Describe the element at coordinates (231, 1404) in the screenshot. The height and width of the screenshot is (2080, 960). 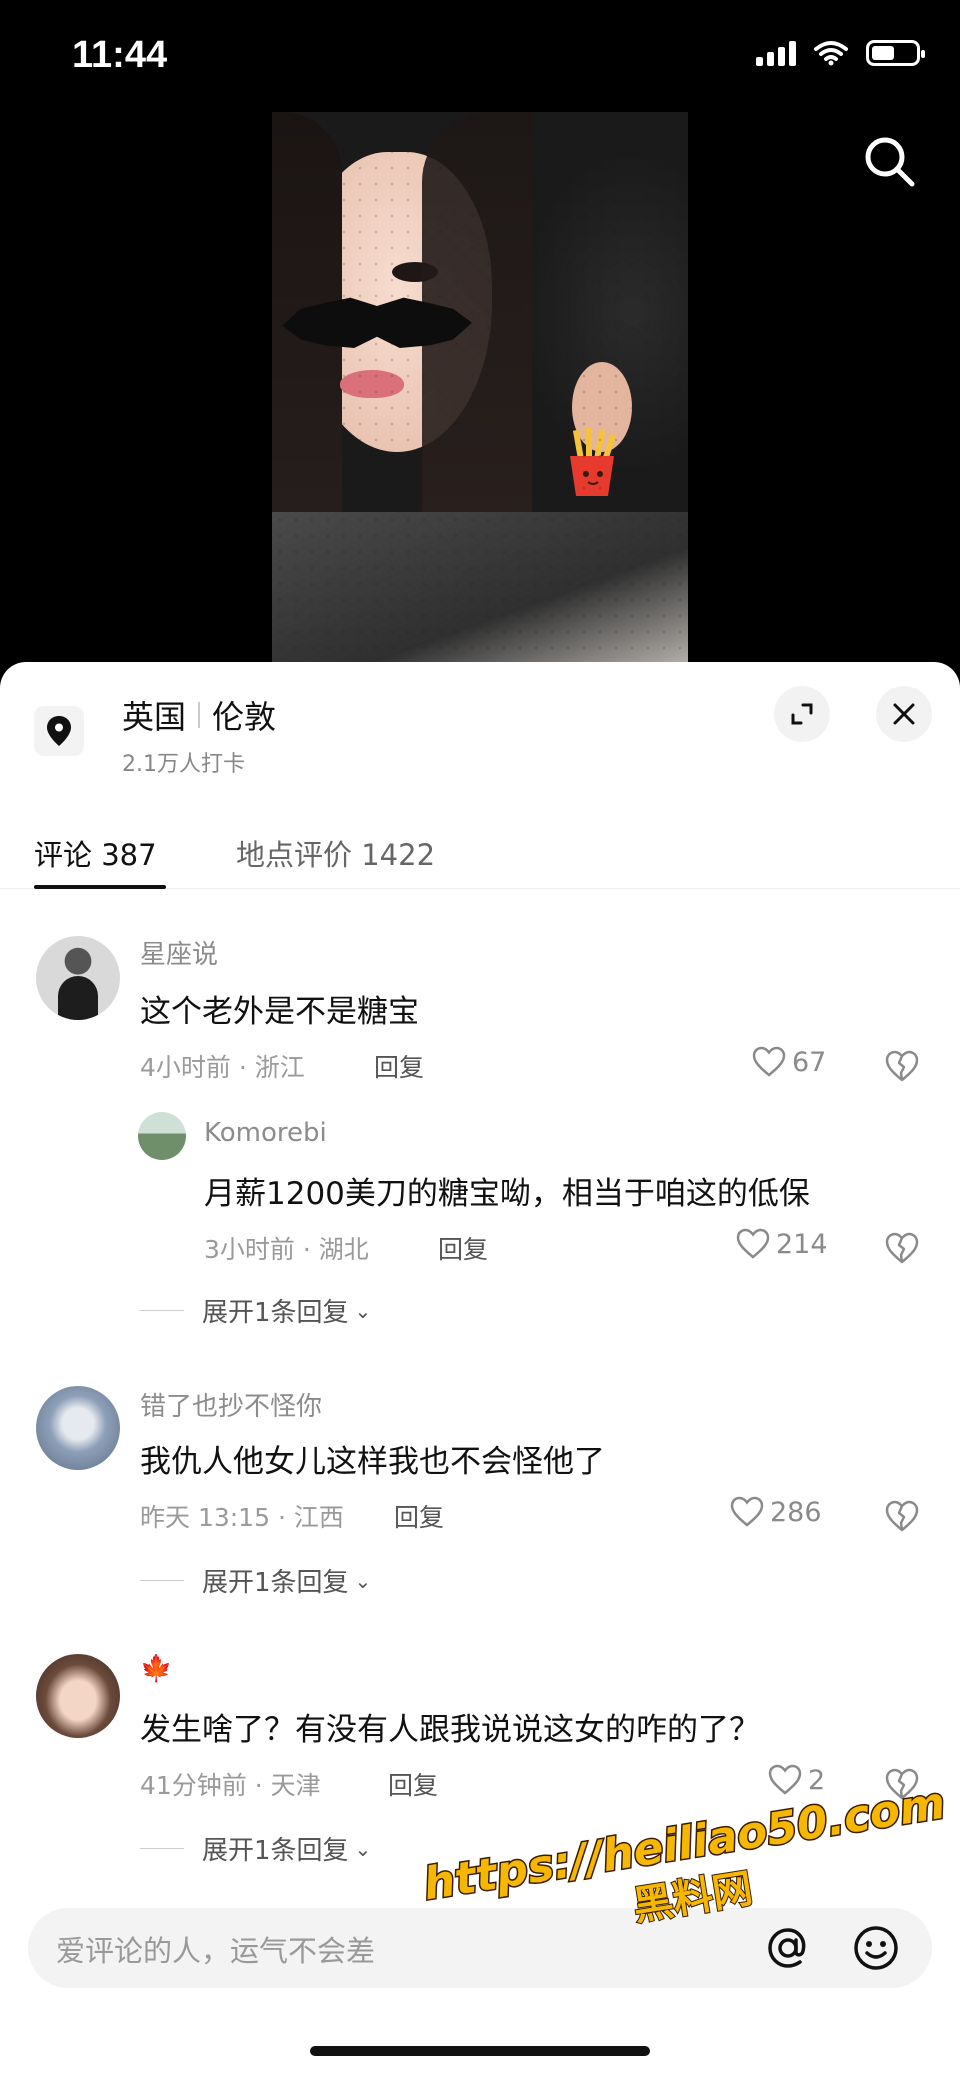
I see `comment-username: 错了也抄不怪你` at that location.